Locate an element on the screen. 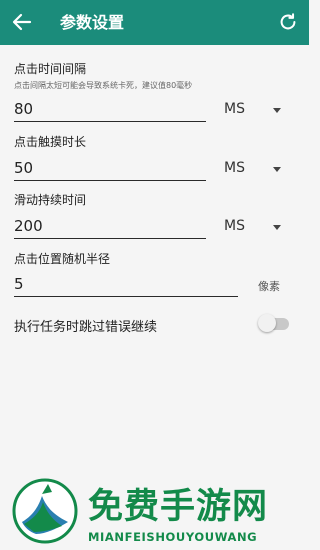 Image resolution: width=320 pixels, height=550 pixels. swipe-duration-label: 滑动持续时间 is located at coordinates (50, 200).